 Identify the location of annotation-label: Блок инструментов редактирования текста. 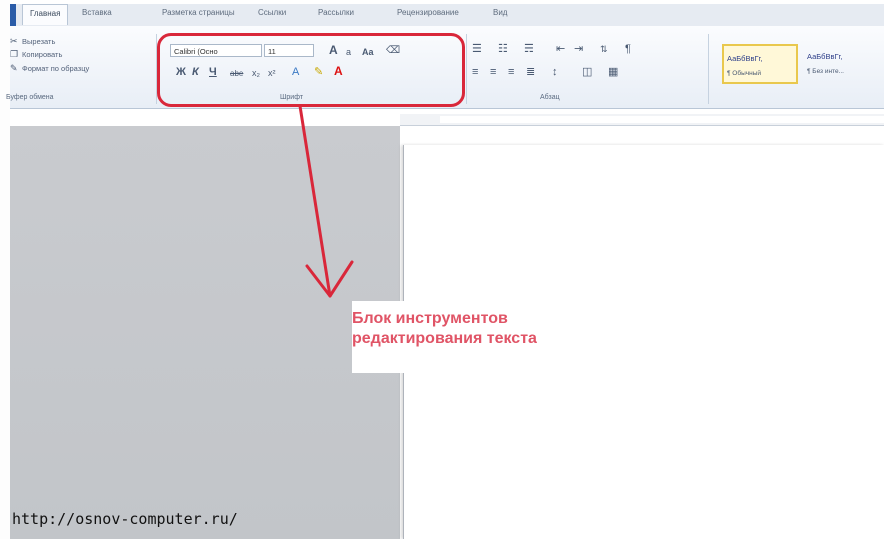
(488, 337).